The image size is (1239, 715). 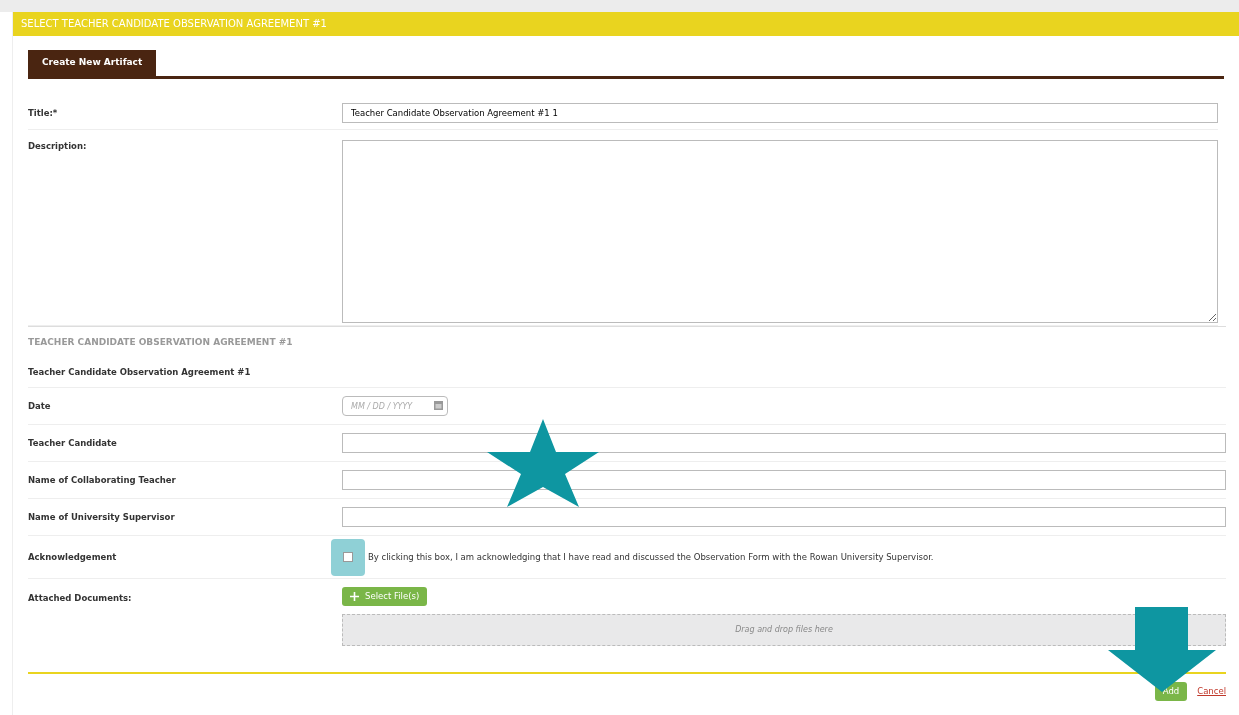 I want to click on cancel-link: Cancel, so click(x=1211, y=691).